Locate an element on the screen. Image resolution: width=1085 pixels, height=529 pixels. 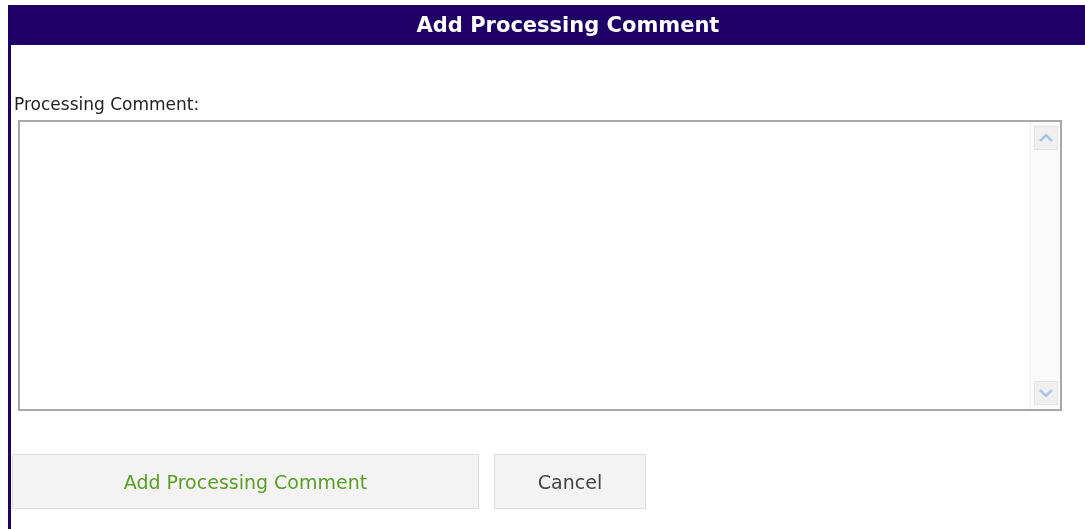
scroll-up-icon is located at coordinates (1045, 138).